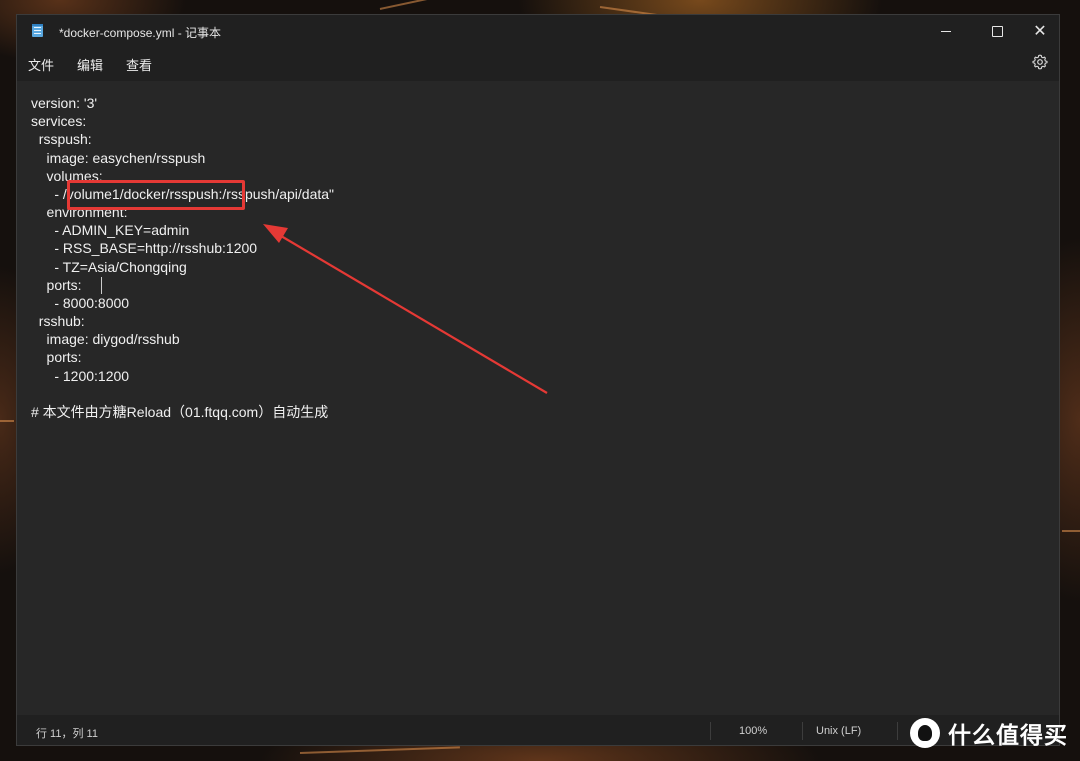 This screenshot has height=761, width=1080. Describe the element at coordinates (538, 64) in the screenshot. I see `menu-bar: 文件 编辑 查看` at that location.